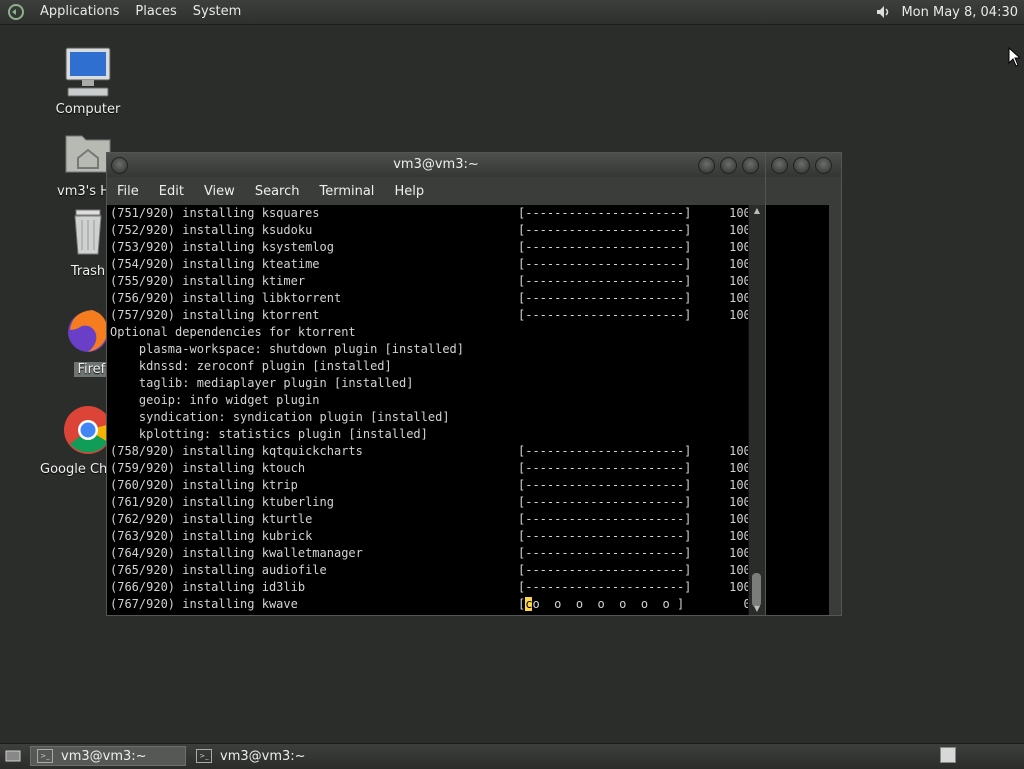  Describe the element at coordinates (429, 332) in the screenshot. I see `terminal-line: Optional dependencies for ktorrent` at that location.